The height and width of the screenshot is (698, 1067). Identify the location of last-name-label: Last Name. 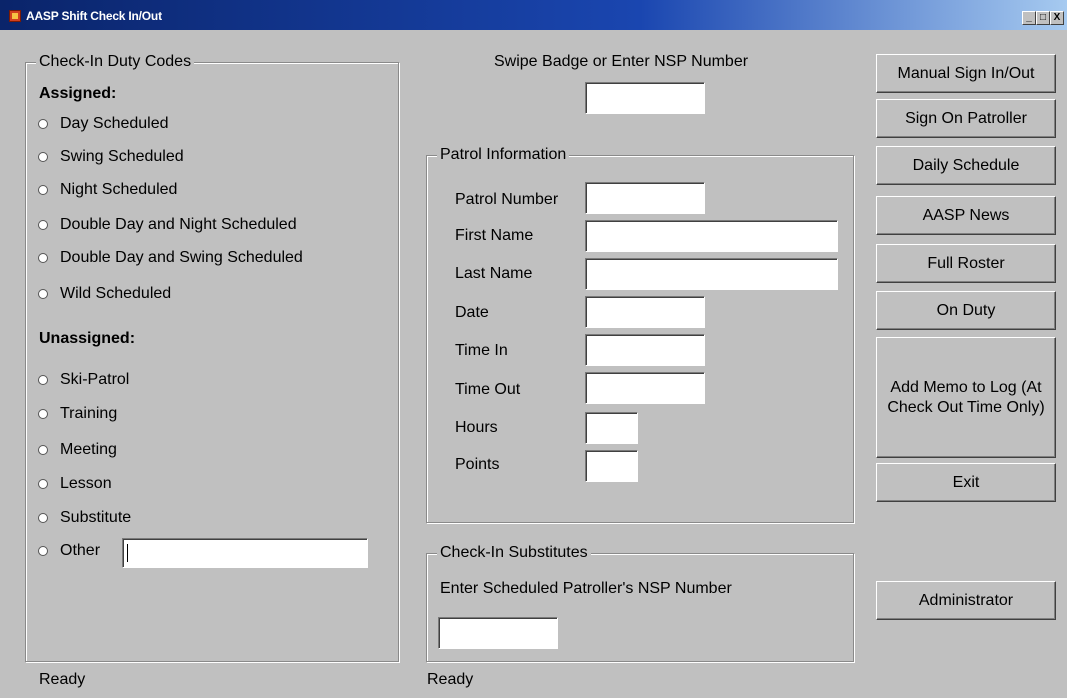
(494, 273).